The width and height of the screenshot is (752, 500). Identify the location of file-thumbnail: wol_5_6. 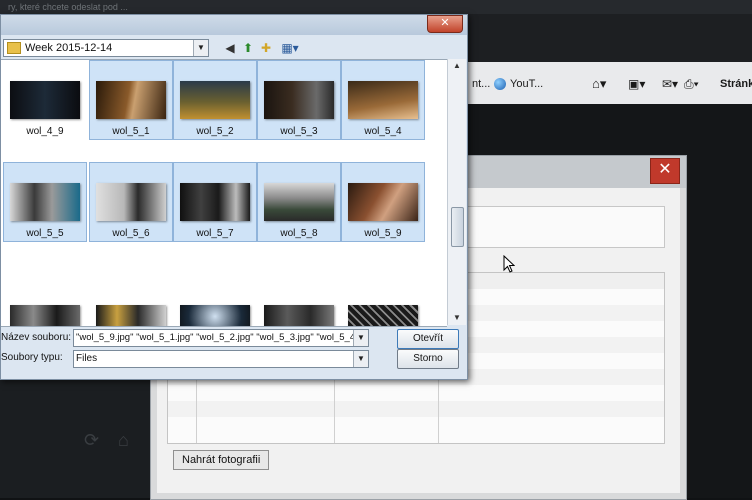
(131, 202).